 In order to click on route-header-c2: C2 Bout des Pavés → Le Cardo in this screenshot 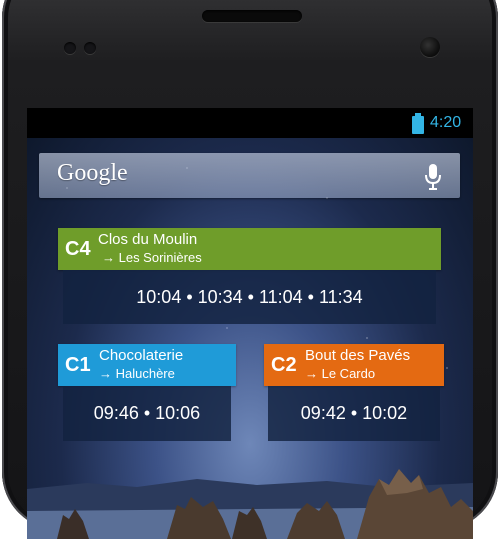, I will do `click(354, 365)`.